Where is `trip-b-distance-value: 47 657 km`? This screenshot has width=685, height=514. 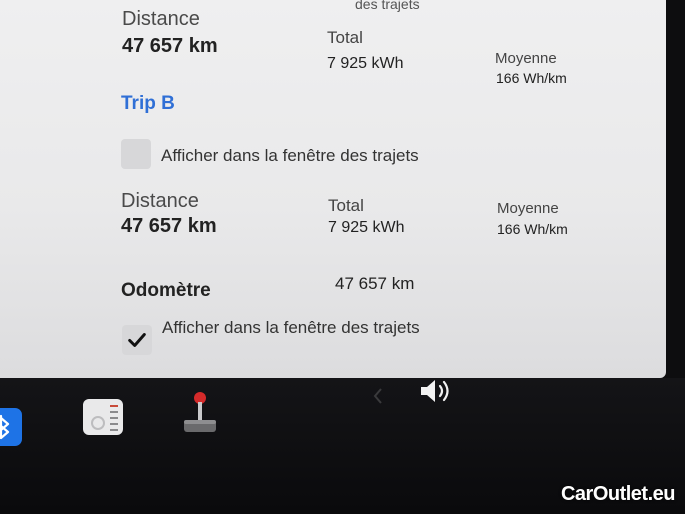
trip-b-distance-value: 47 657 km is located at coordinates (169, 226).